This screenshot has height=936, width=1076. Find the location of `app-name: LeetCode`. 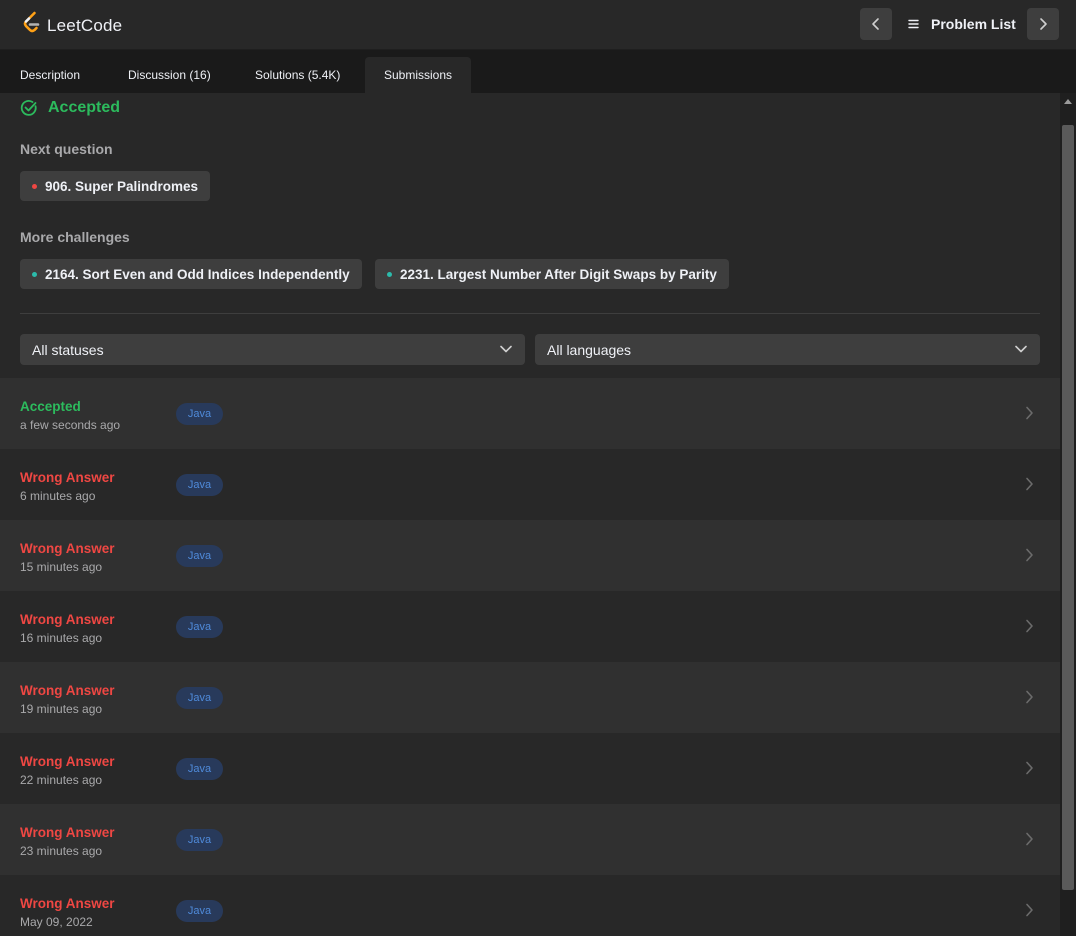

app-name: LeetCode is located at coordinates (85, 25).